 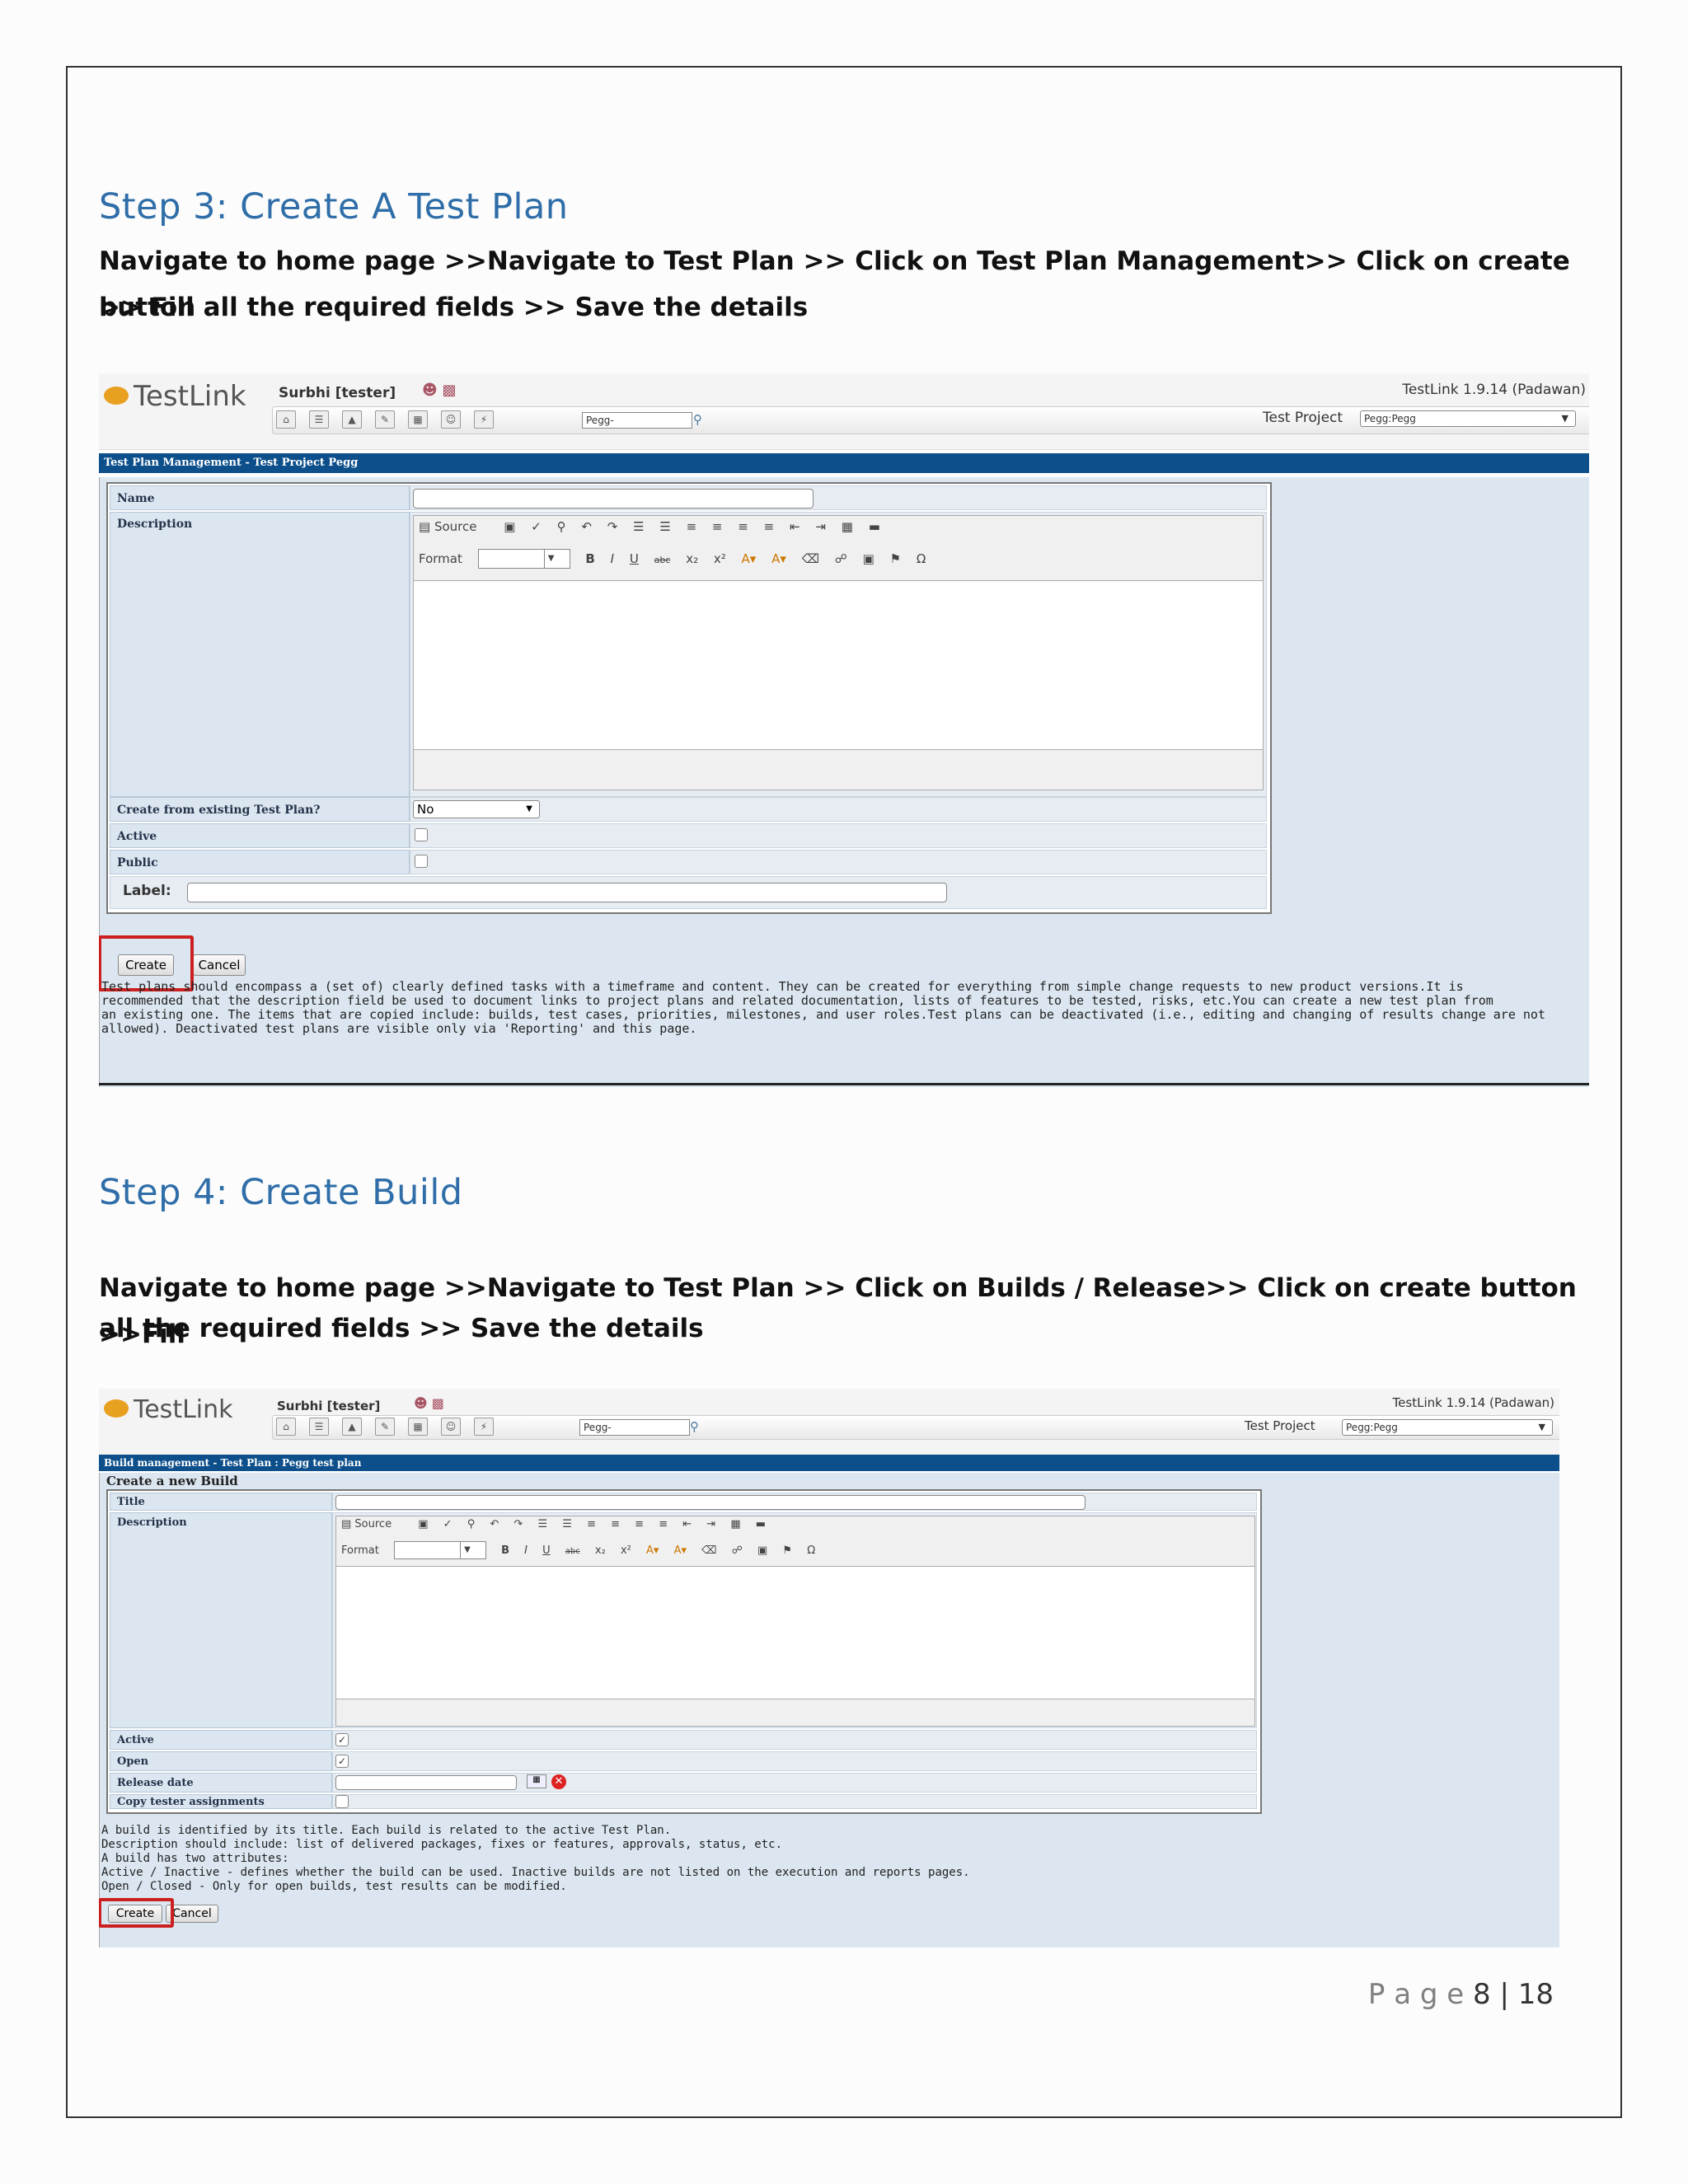 I want to click on active-checkbox, so click(x=422, y=834).